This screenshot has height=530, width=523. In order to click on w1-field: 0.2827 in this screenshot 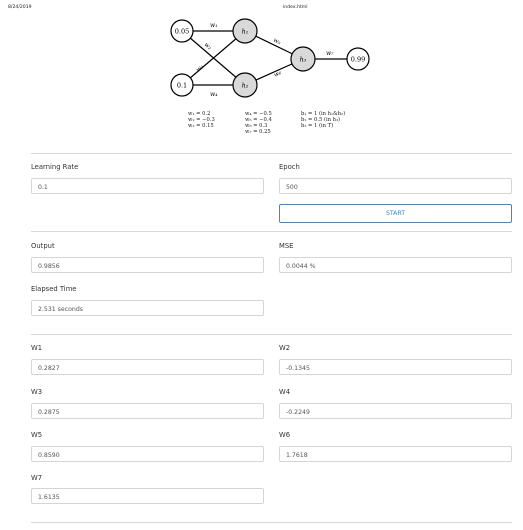, I will do `click(147, 367)`.